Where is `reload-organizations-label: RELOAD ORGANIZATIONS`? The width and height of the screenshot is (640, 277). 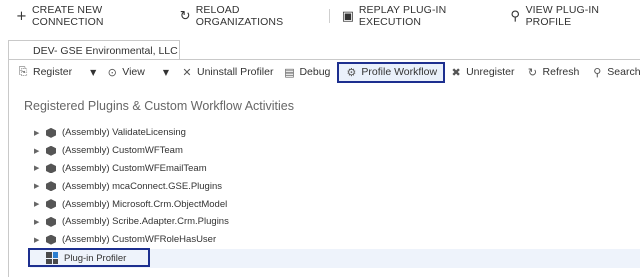 reload-organizations-label: RELOAD ORGANIZATIONS is located at coordinates (239, 16).